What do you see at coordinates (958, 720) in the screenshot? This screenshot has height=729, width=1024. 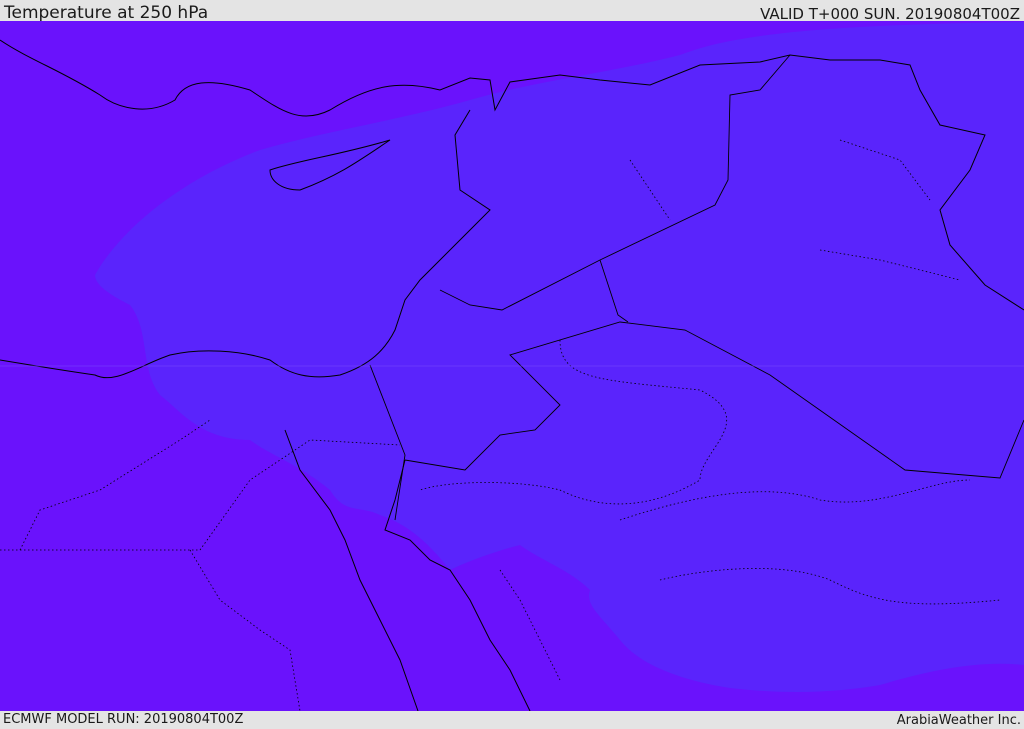 I see `brand-credit: ArabiaWeather Inc.` at bounding box center [958, 720].